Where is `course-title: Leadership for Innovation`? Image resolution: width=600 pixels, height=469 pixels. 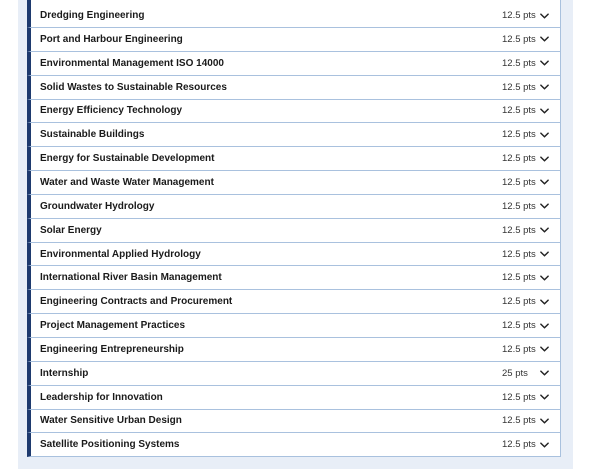 course-title: Leadership for Innovation is located at coordinates (101, 397).